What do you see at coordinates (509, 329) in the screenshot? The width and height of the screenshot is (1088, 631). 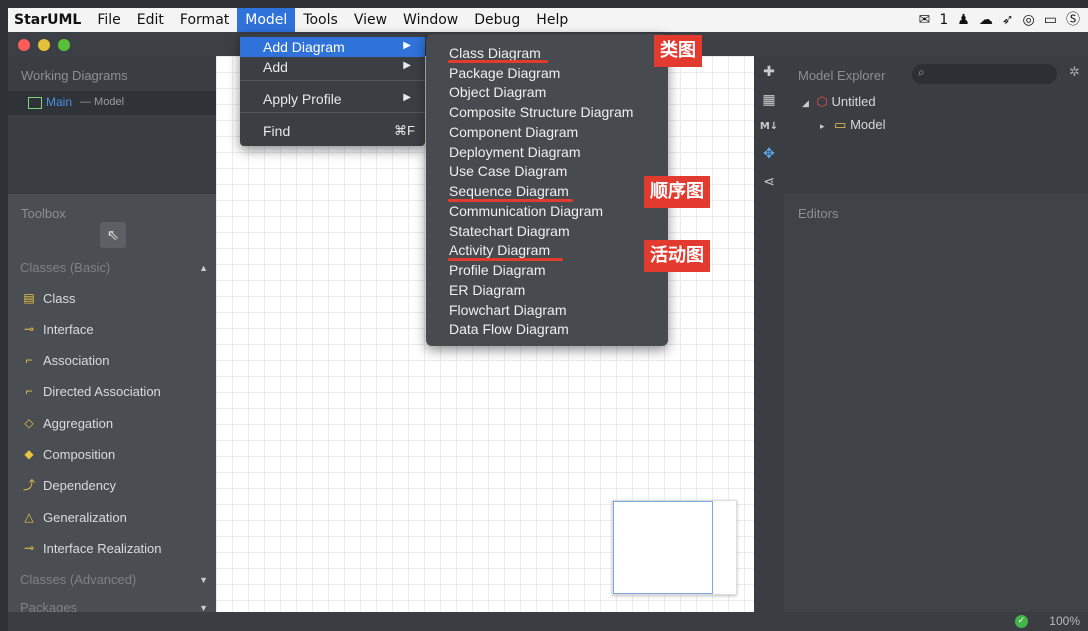 I see `menu-item-data-flow-diagram: Data Flow Diagram` at bounding box center [509, 329].